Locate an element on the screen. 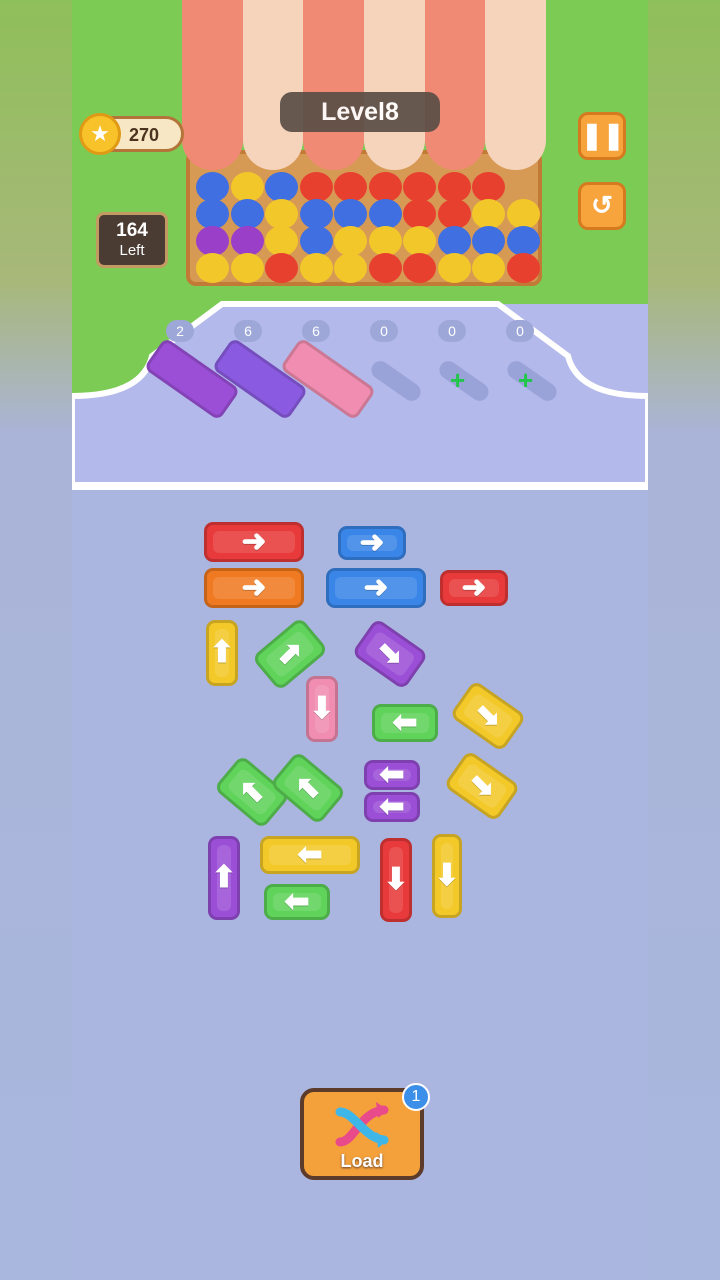 Image resolution: width=720 pixels, height=1280 pixels. undo-button: ↺ is located at coordinates (602, 206).